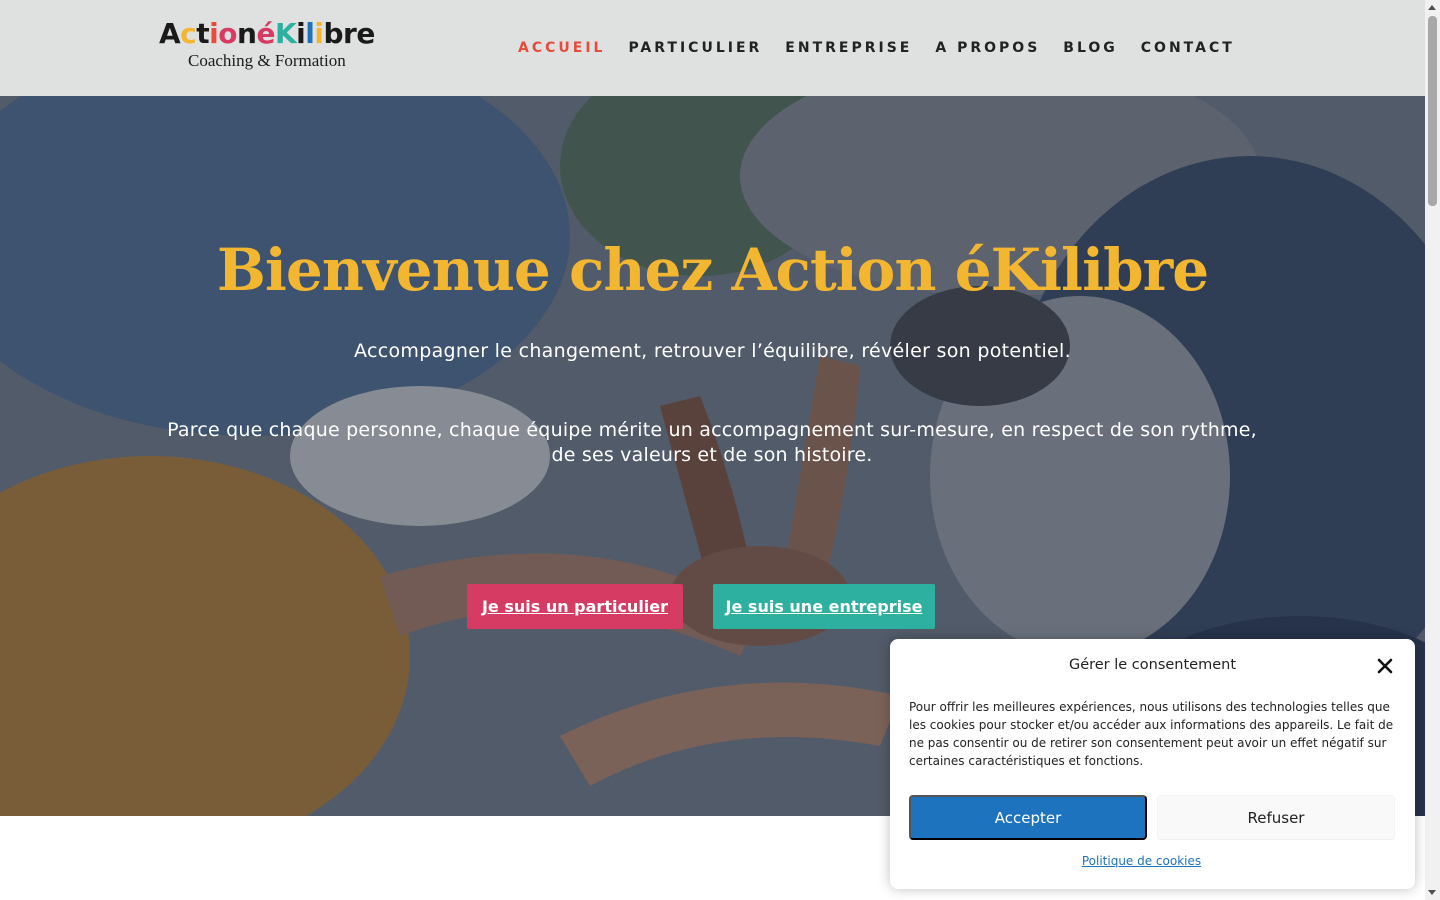 This screenshot has height=900, width=1440. I want to click on nav-item-particulier: PARTICULIER, so click(695, 48).